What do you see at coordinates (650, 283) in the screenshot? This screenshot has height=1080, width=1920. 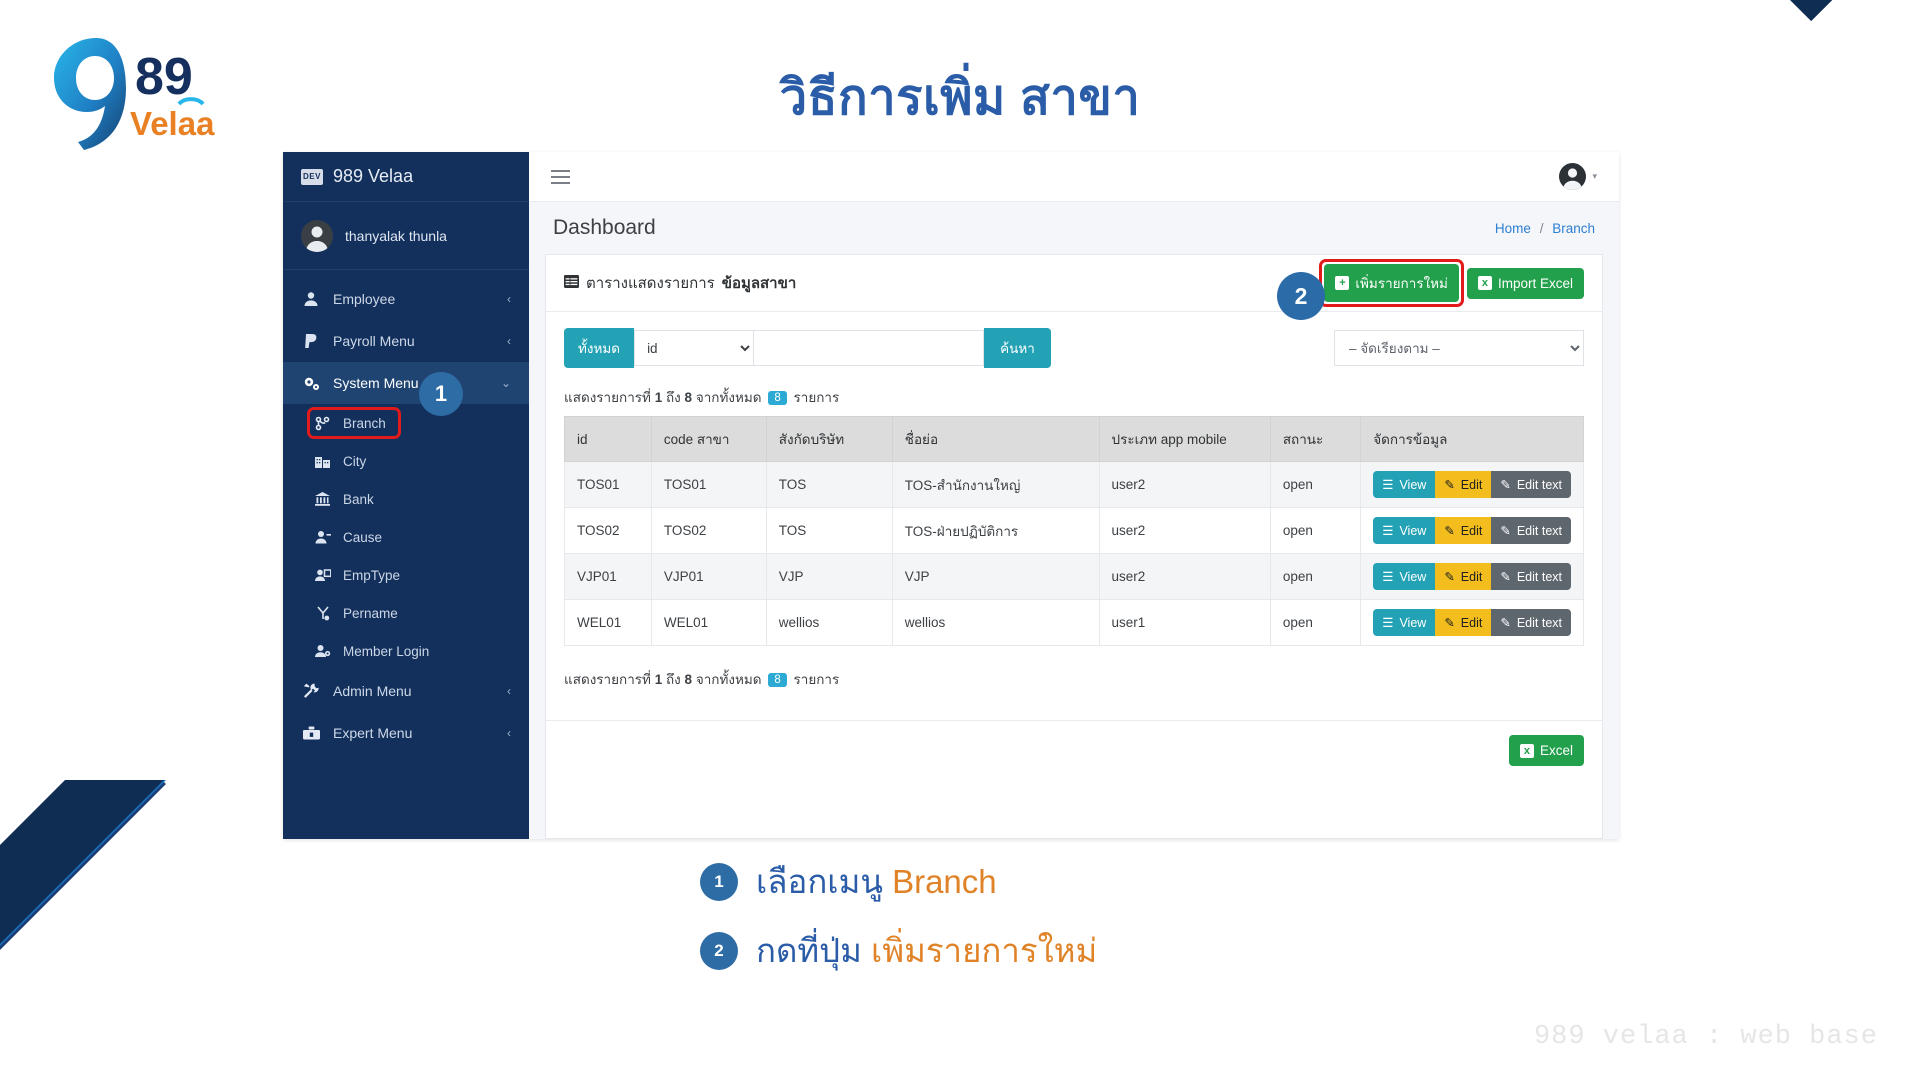 I see `panel-title-prefix: ตารางแสดงรายการ` at bounding box center [650, 283].